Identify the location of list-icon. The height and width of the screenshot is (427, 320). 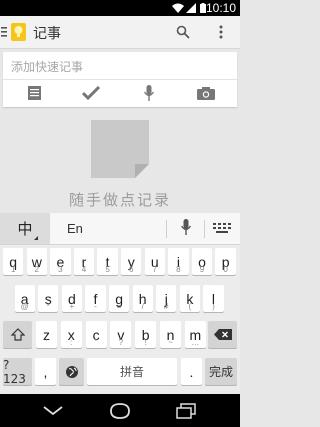
(34, 93).